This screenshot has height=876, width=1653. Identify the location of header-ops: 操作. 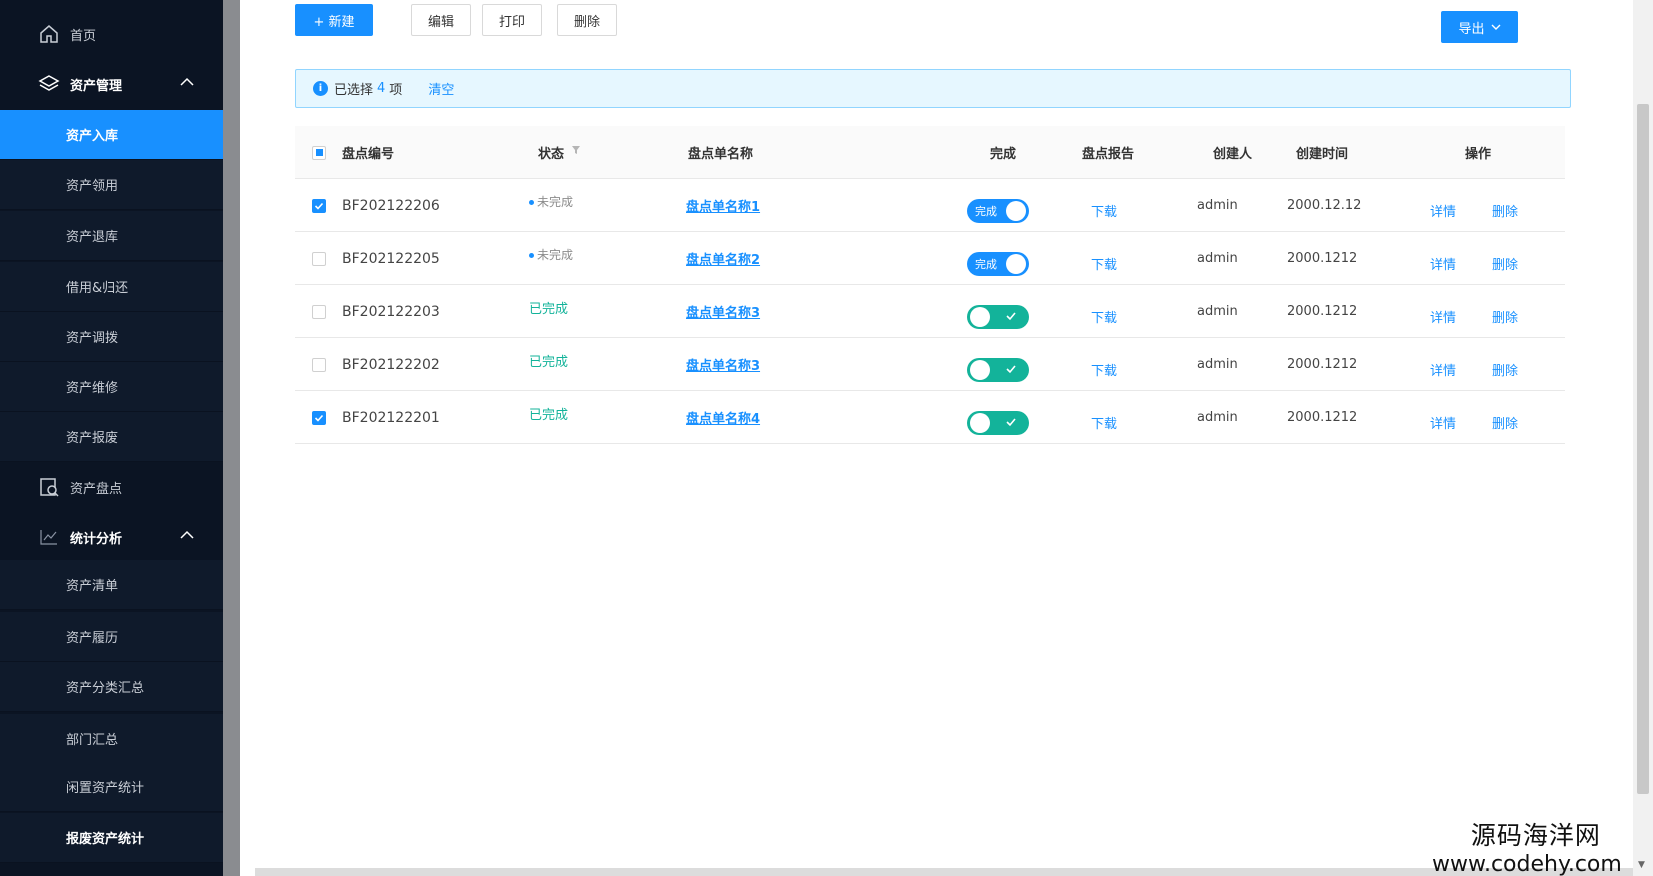
(1478, 154).